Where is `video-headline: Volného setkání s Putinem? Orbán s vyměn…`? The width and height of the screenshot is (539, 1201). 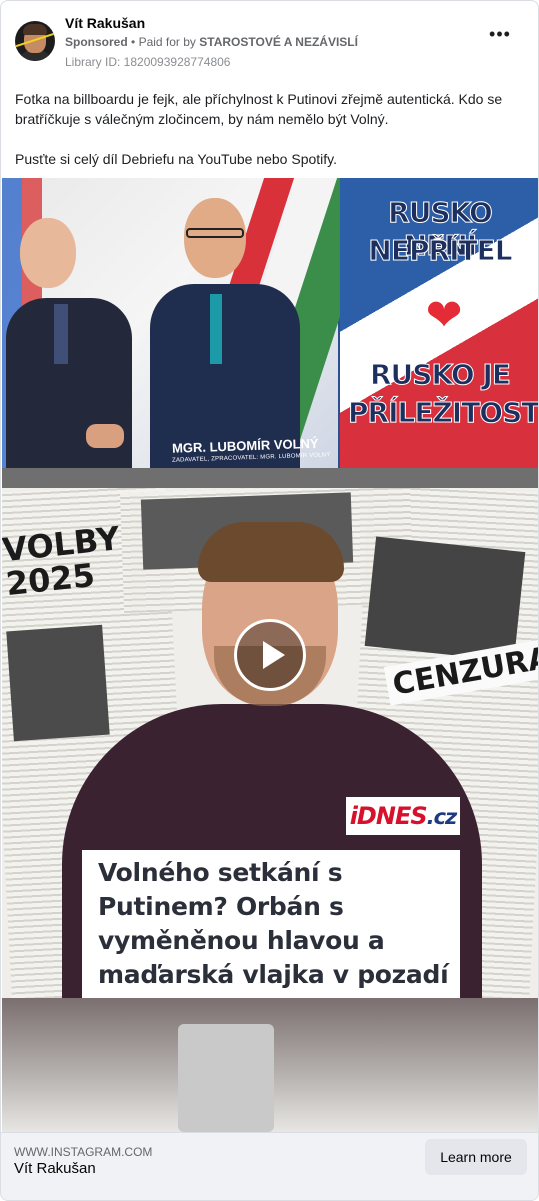
video-headline: Volného setkání s Putinem? Orbán s vyměn… is located at coordinates (271, 924).